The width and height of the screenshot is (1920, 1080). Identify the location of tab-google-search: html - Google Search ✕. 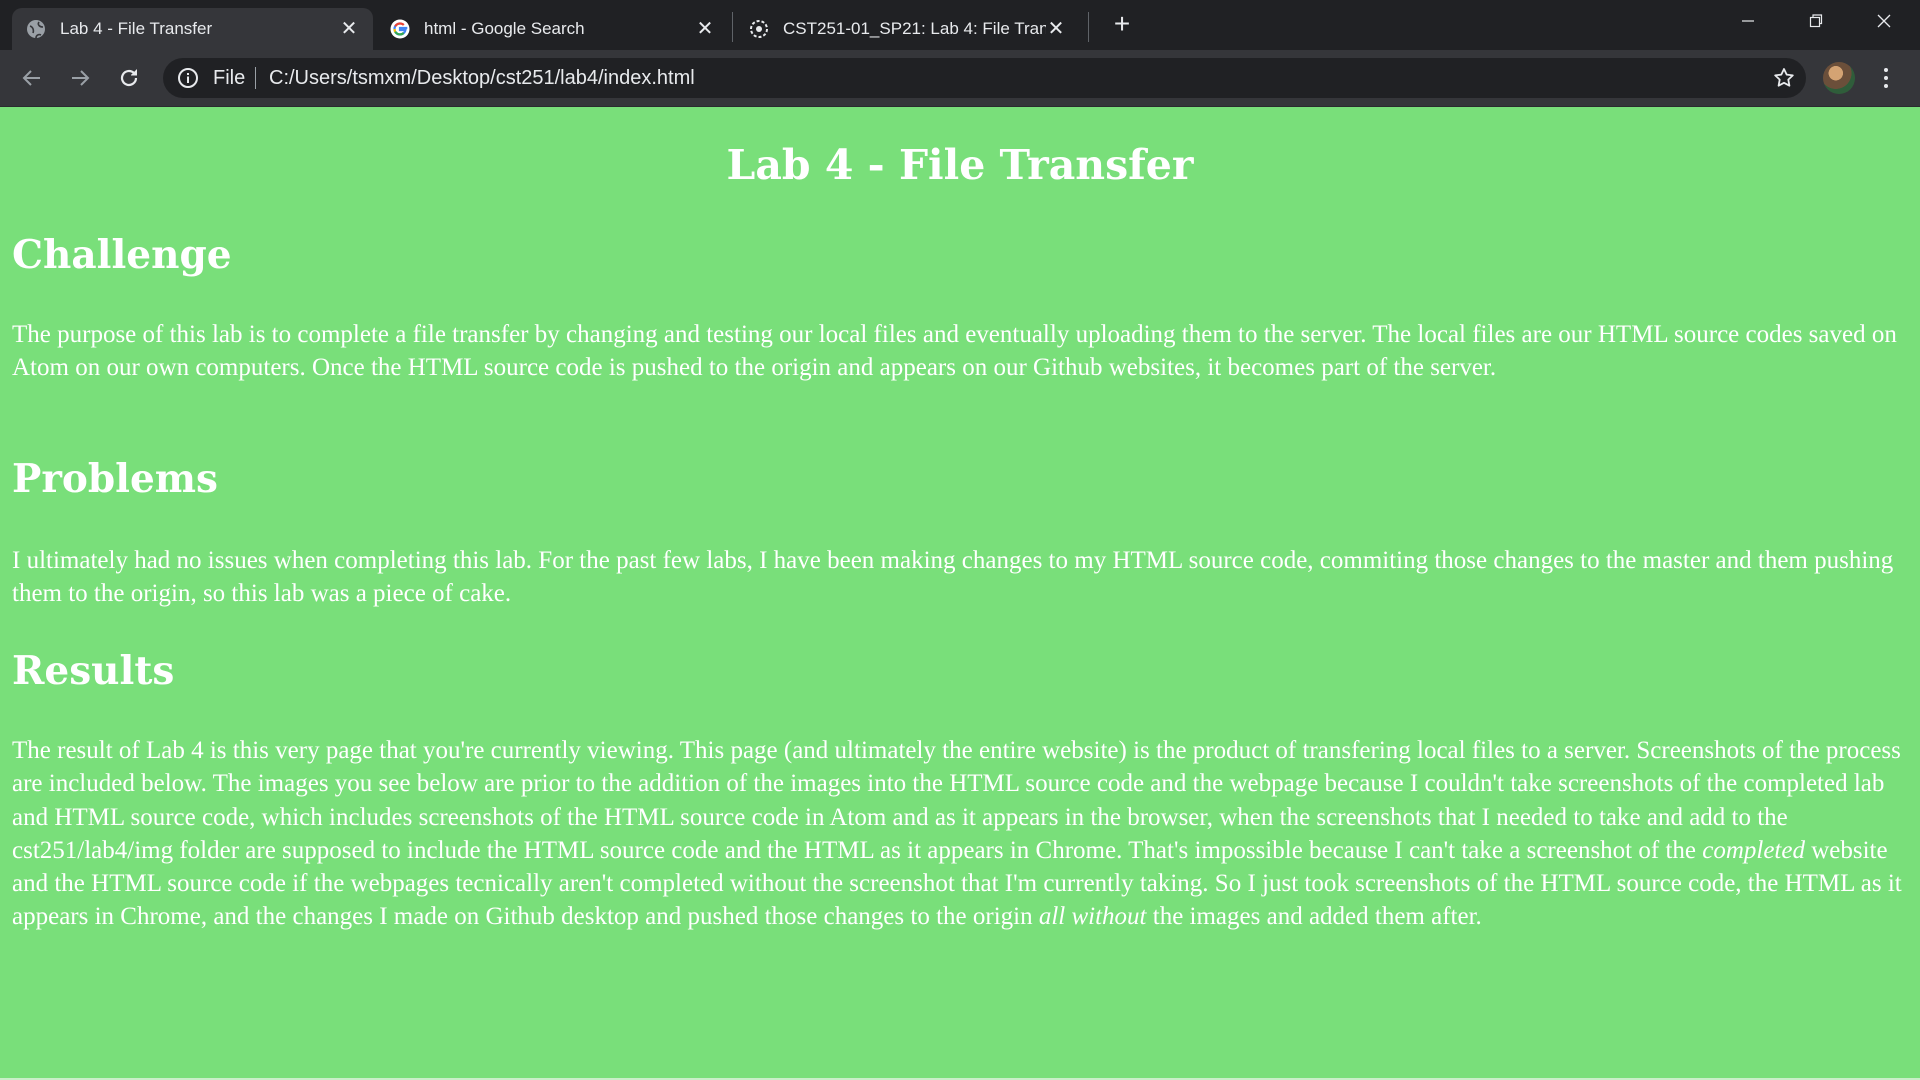
(552, 29).